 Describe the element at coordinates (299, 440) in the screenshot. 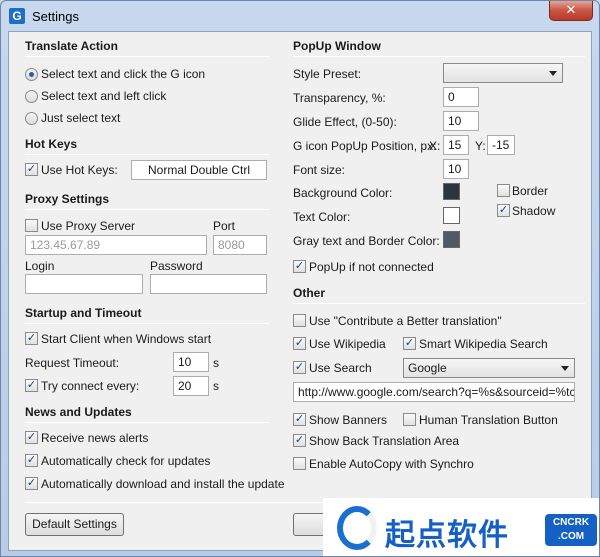

I see `back-translation-checkbox: ✓` at that location.